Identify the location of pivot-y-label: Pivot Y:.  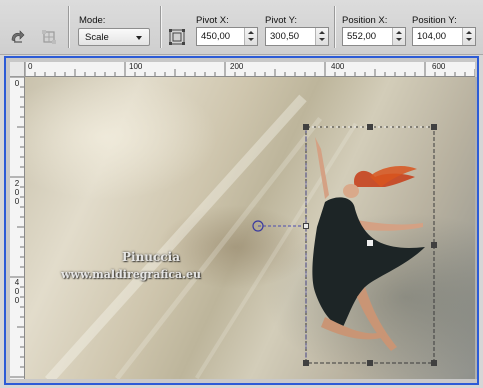
(281, 20).